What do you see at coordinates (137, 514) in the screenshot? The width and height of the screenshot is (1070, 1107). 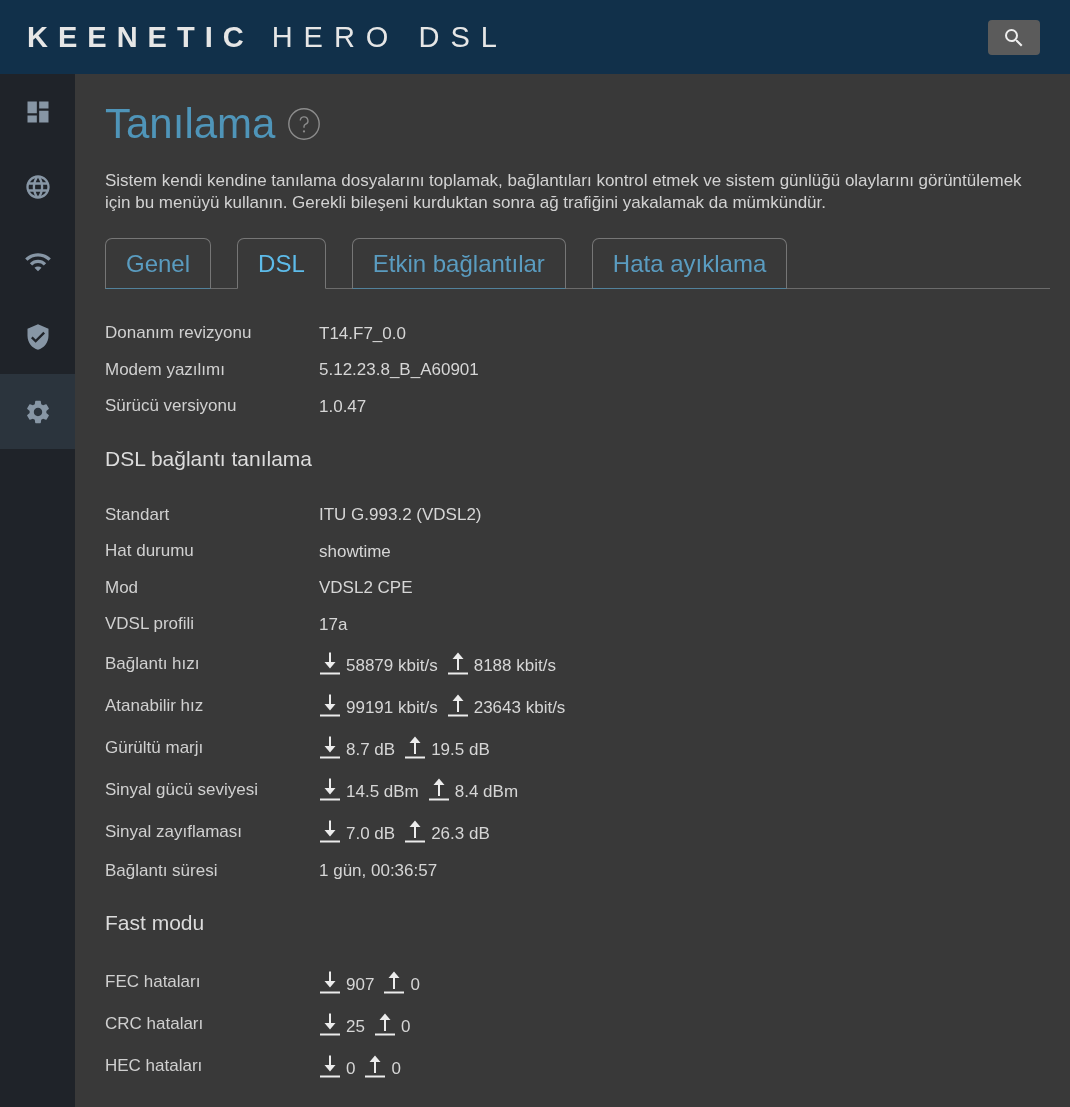 I see `row-label: Standart` at bounding box center [137, 514].